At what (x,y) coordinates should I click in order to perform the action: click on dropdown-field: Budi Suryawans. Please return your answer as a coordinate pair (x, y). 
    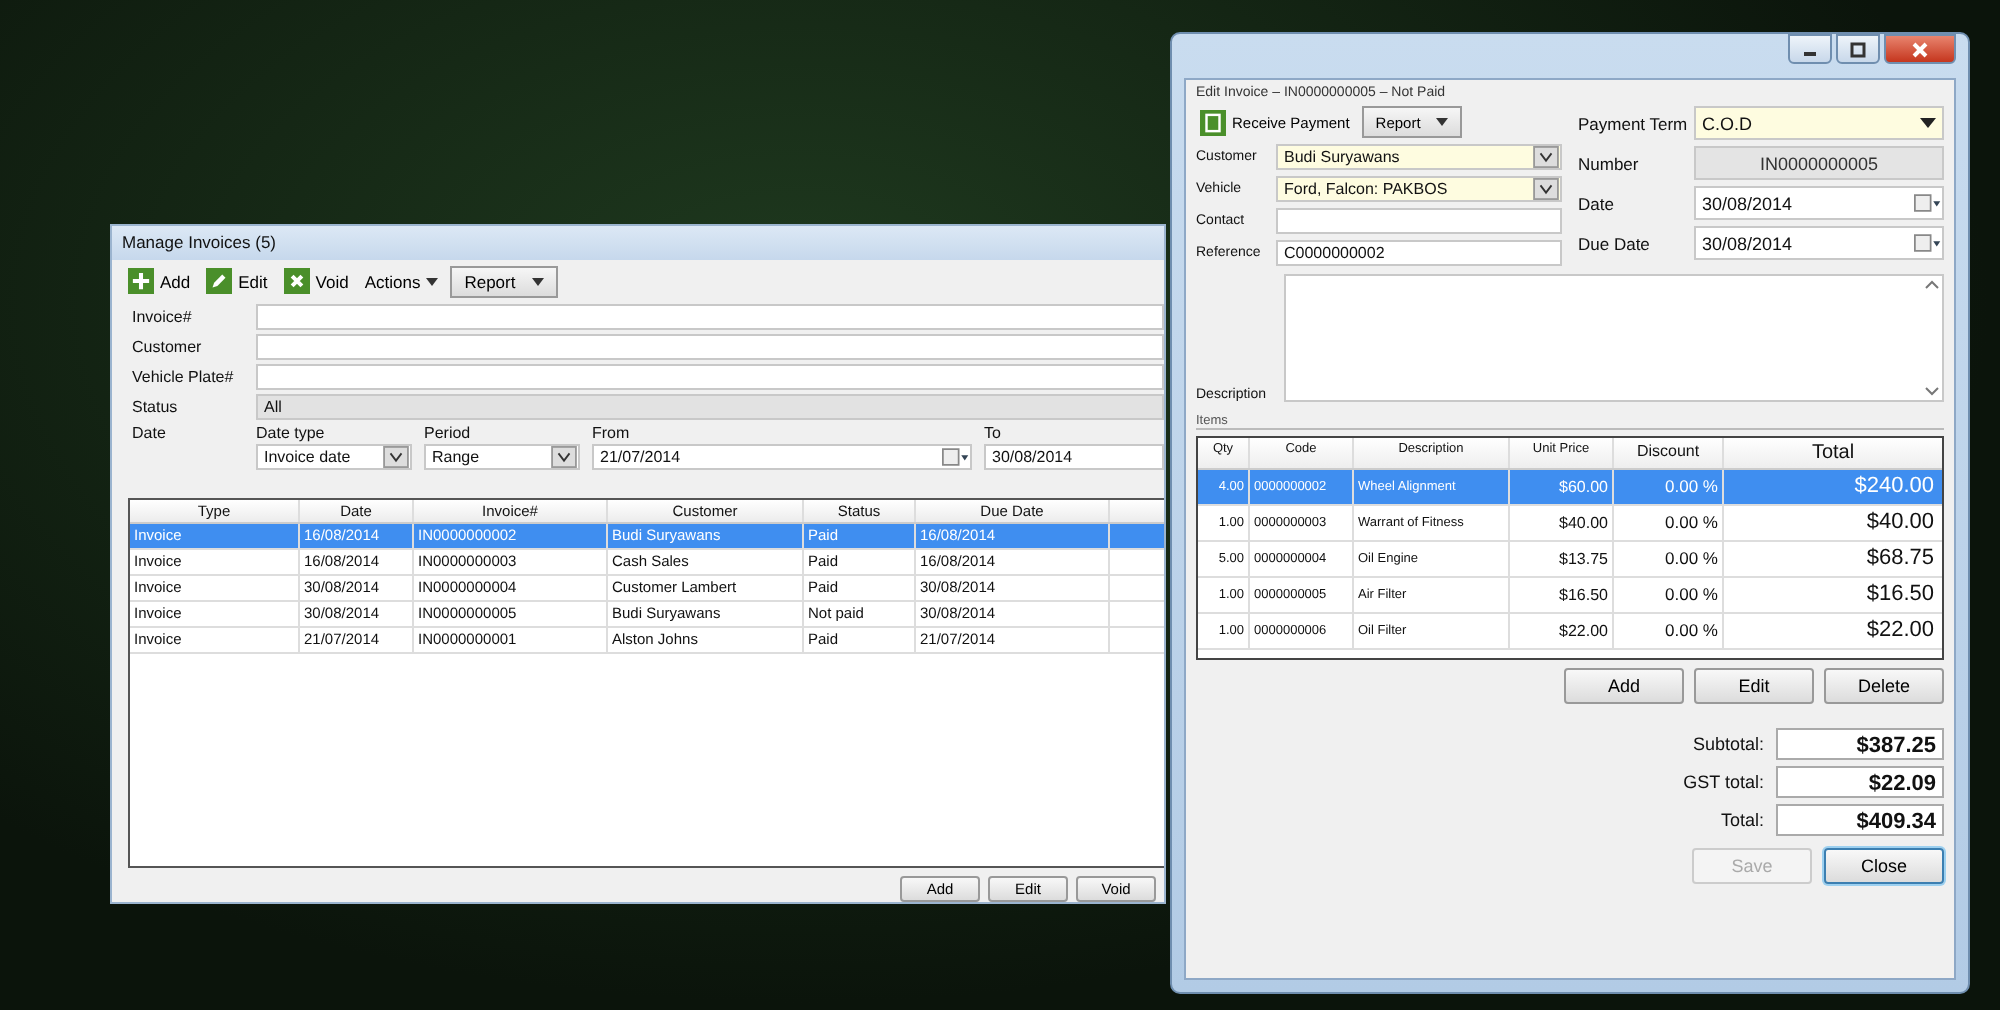
    Looking at the image, I should click on (1419, 157).